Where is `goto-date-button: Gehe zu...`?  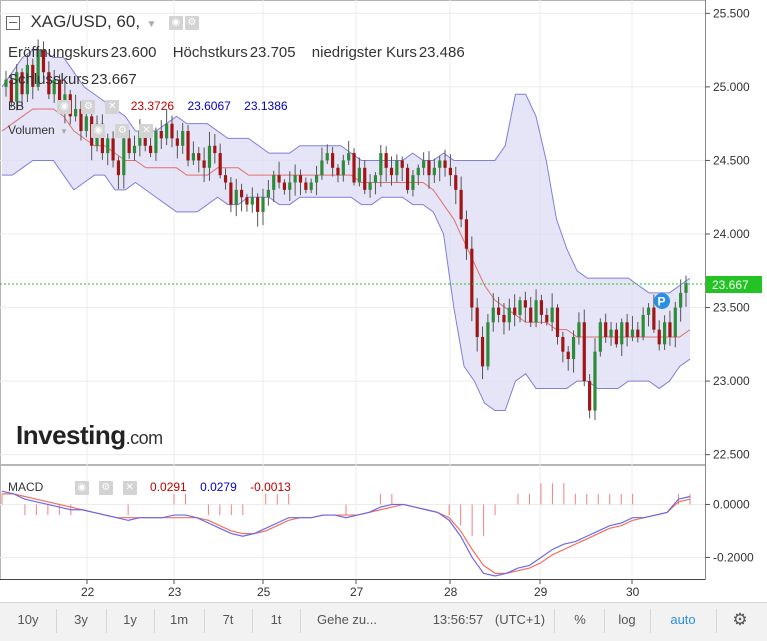
goto-date-button: Gehe zu... is located at coordinates (347, 622).